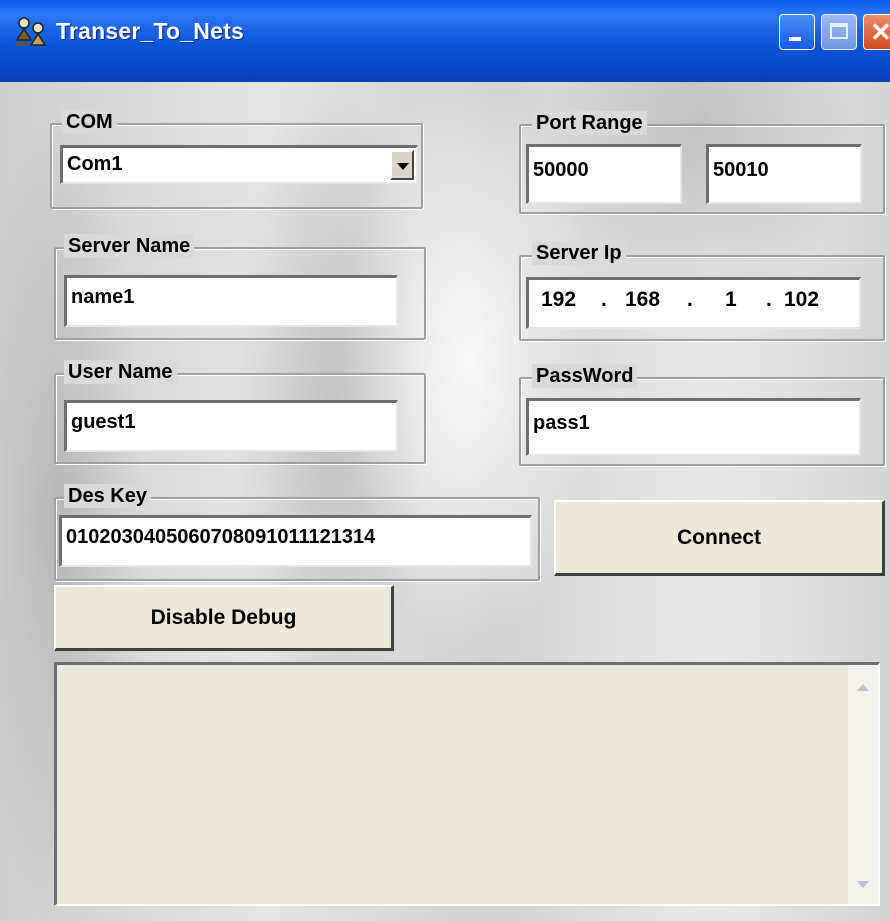 The image size is (890, 921). What do you see at coordinates (89, 122) in the screenshot?
I see `com-label: COM` at bounding box center [89, 122].